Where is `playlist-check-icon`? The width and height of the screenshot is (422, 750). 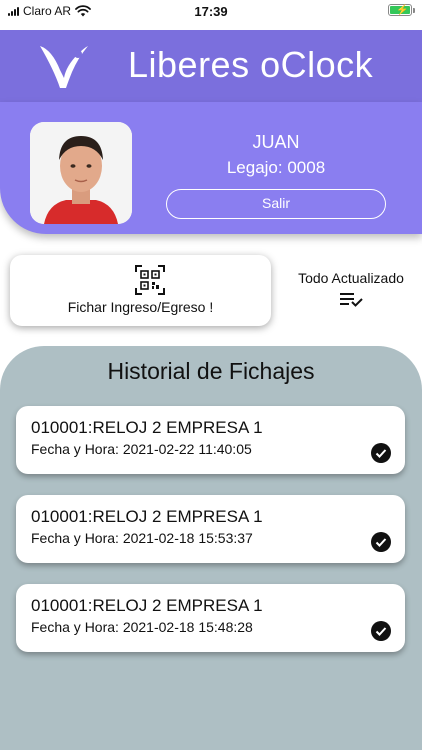
playlist-check-icon is located at coordinates (352, 300).